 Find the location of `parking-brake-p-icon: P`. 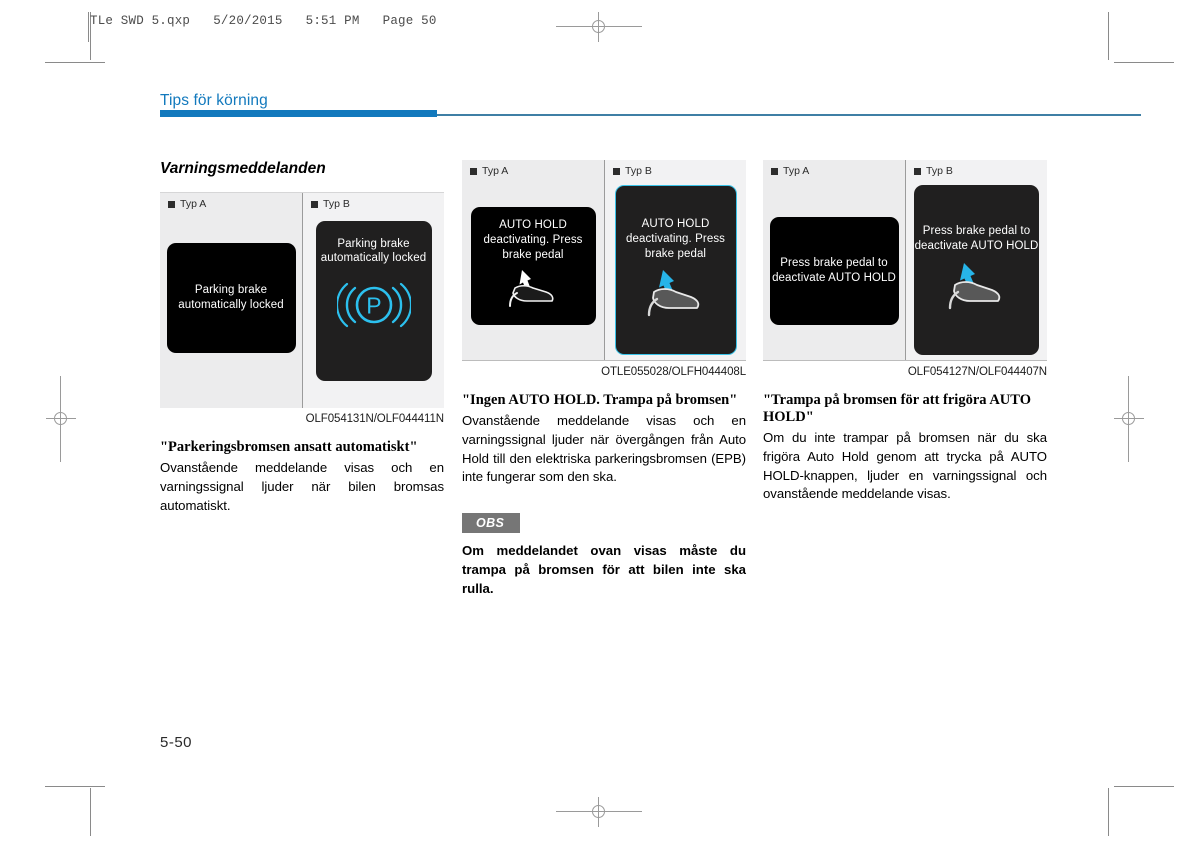

parking-brake-p-icon: P is located at coordinates (373, 307).